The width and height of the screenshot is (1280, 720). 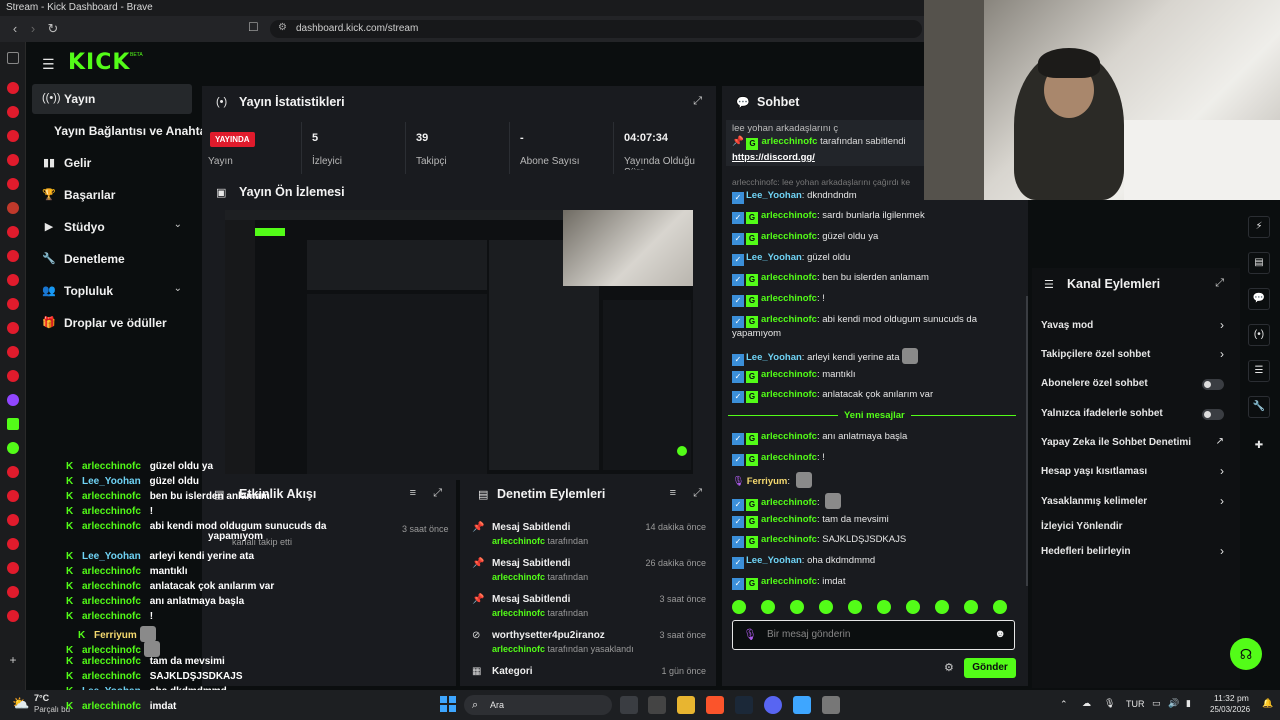 What do you see at coordinates (48, 64) in the screenshot?
I see `menu-icon: ☰` at bounding box center [48, 64].